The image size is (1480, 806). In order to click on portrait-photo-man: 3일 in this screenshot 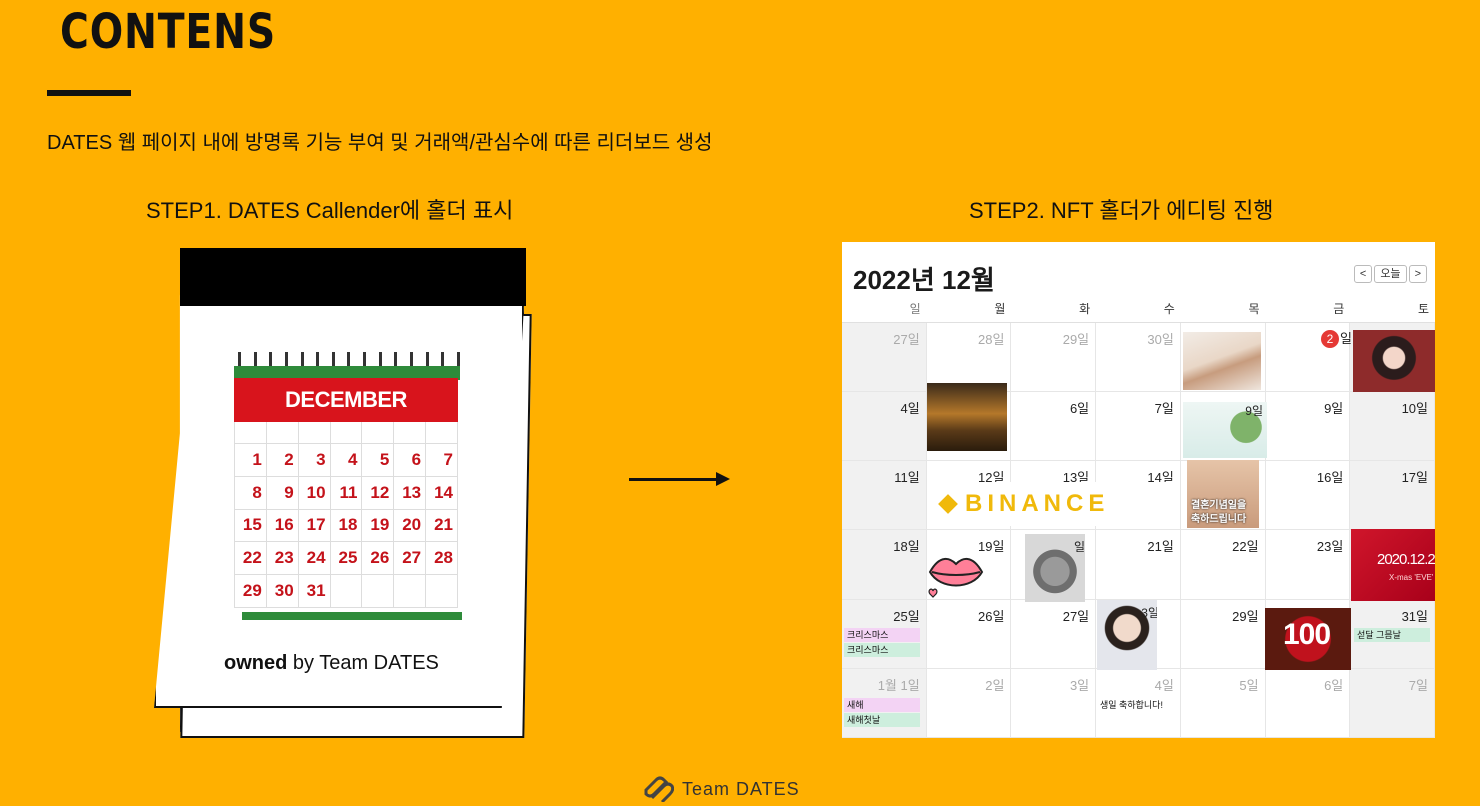, I will do `click(1127, 635)`.